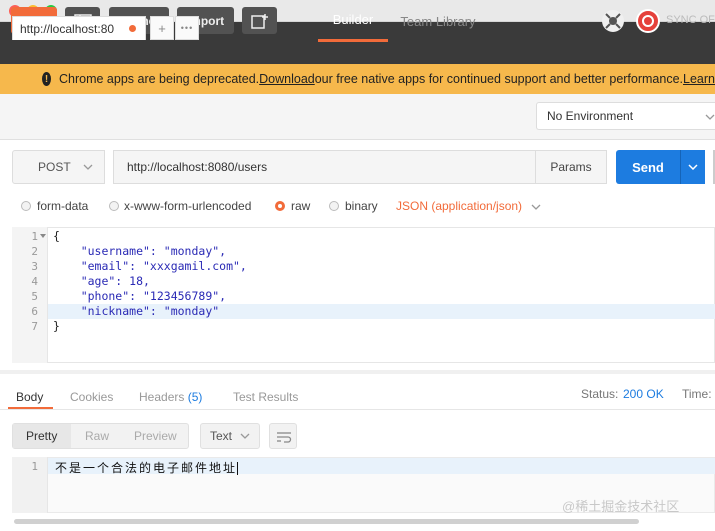  I want to click on radio-raw, so click(280, 206).